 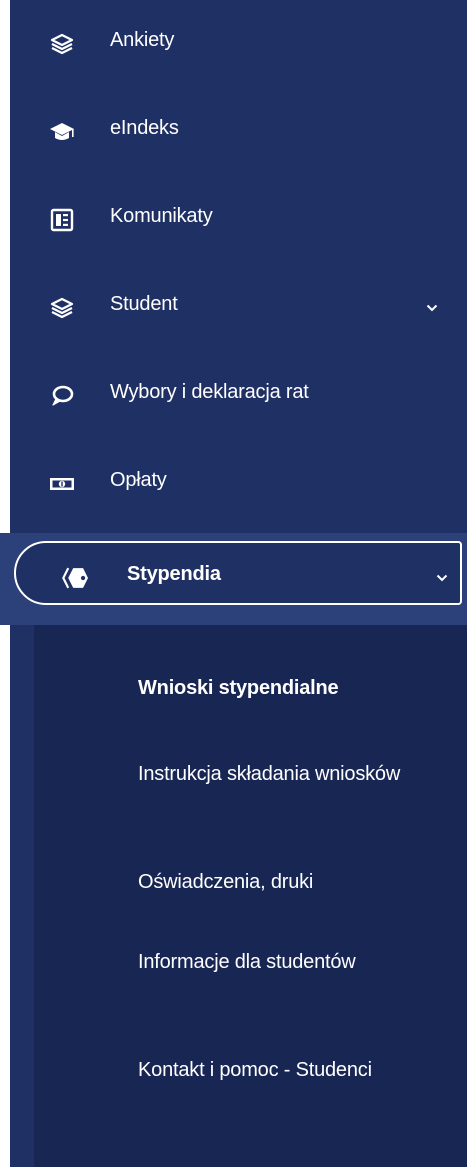 What do you see at coordinates (209, 392) in the screenshot?
I see `sidebar-item-label: Wybory i deklaracja rat` at bounding box center [209, 392].